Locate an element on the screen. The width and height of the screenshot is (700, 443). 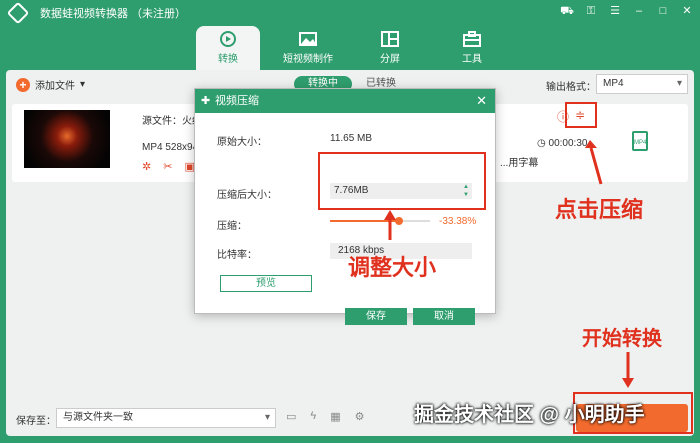
adjust-size-annotation: 调整大小 is located at coordinates (392, 267).